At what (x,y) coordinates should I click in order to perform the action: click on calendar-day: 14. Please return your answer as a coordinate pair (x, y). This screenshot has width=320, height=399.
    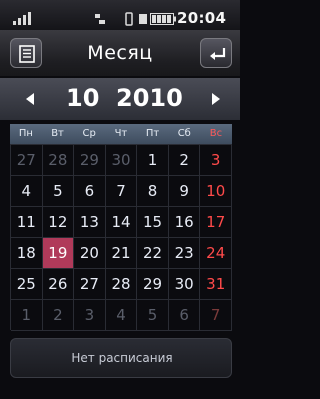
    Looking at the image, I should click on (121, 222).